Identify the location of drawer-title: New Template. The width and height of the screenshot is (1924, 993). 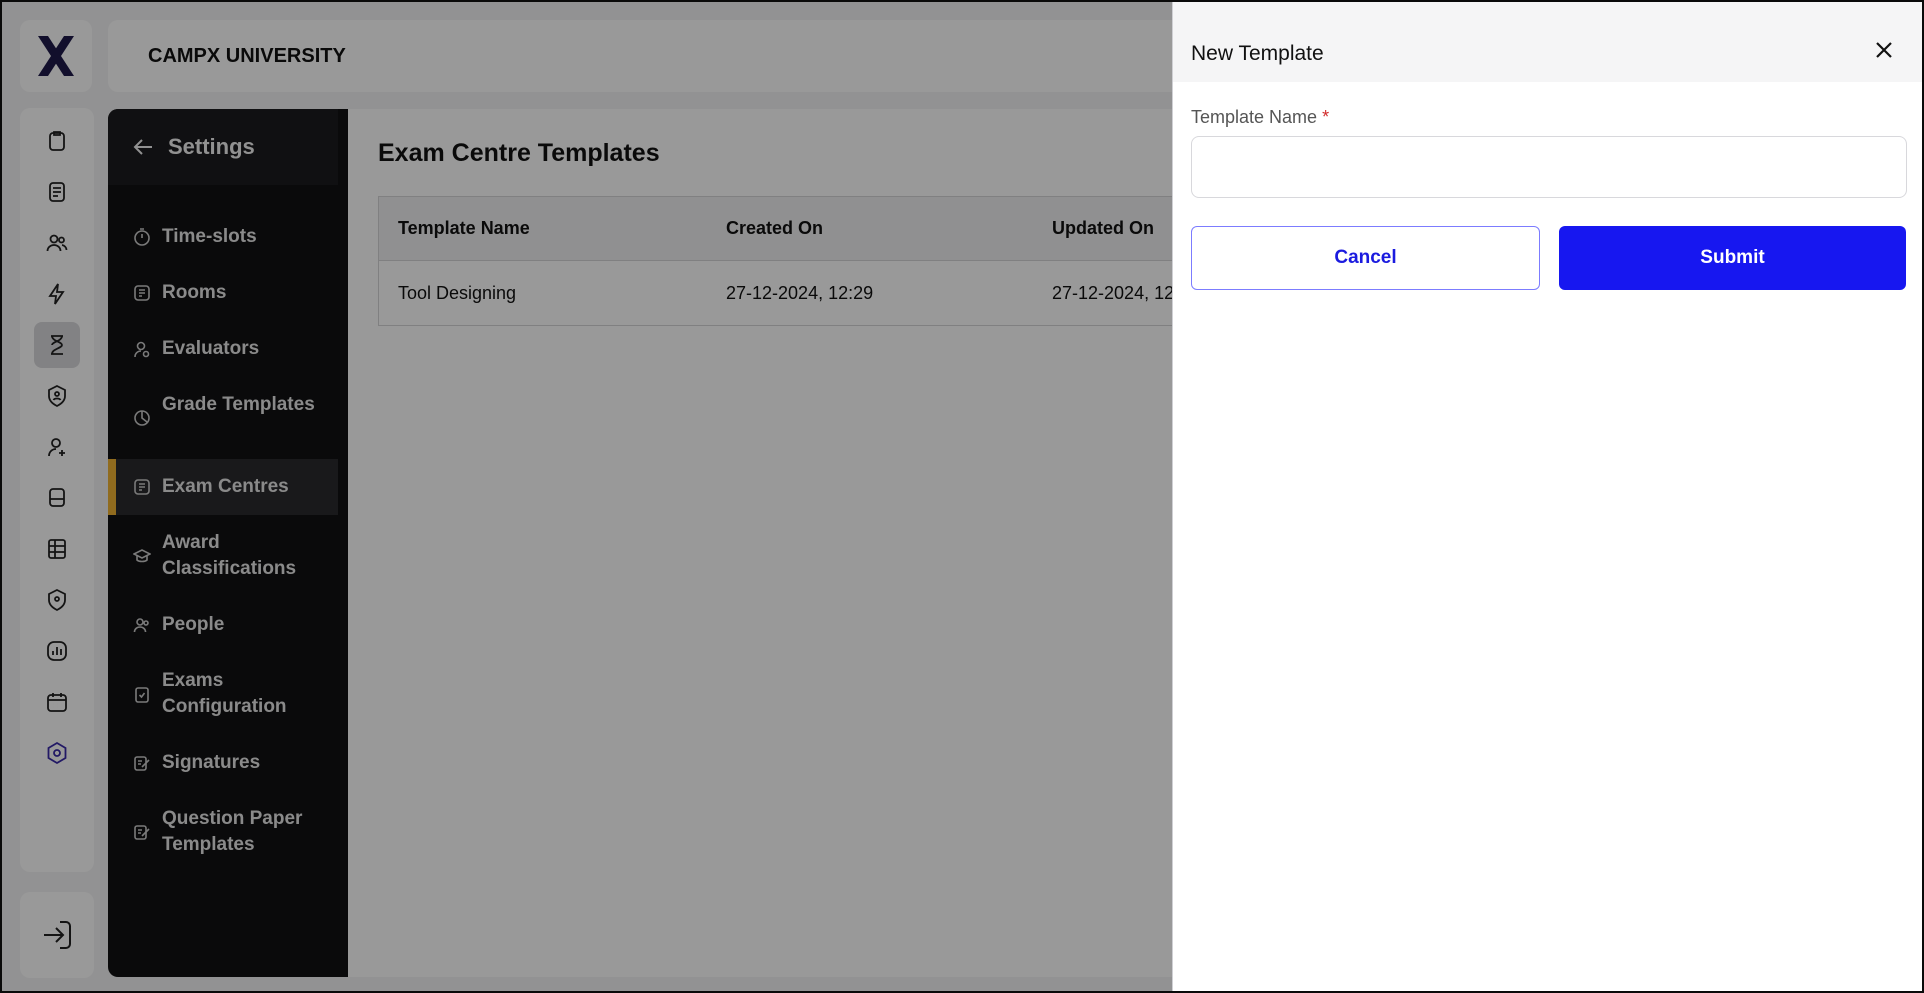
(1257, 53).